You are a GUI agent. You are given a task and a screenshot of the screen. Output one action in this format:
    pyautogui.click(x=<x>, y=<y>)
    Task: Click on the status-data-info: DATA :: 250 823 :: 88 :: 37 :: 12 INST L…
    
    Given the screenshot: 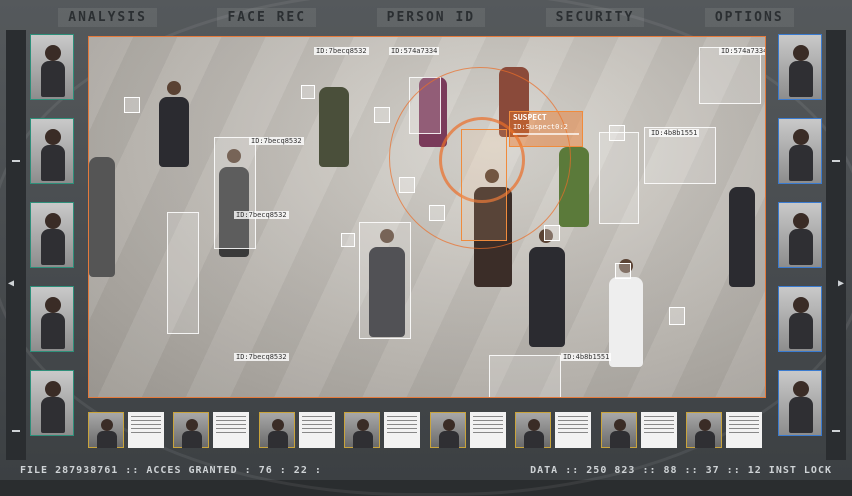 What is the action you would take?
    pyautogui.click(x=681, y=470)
    